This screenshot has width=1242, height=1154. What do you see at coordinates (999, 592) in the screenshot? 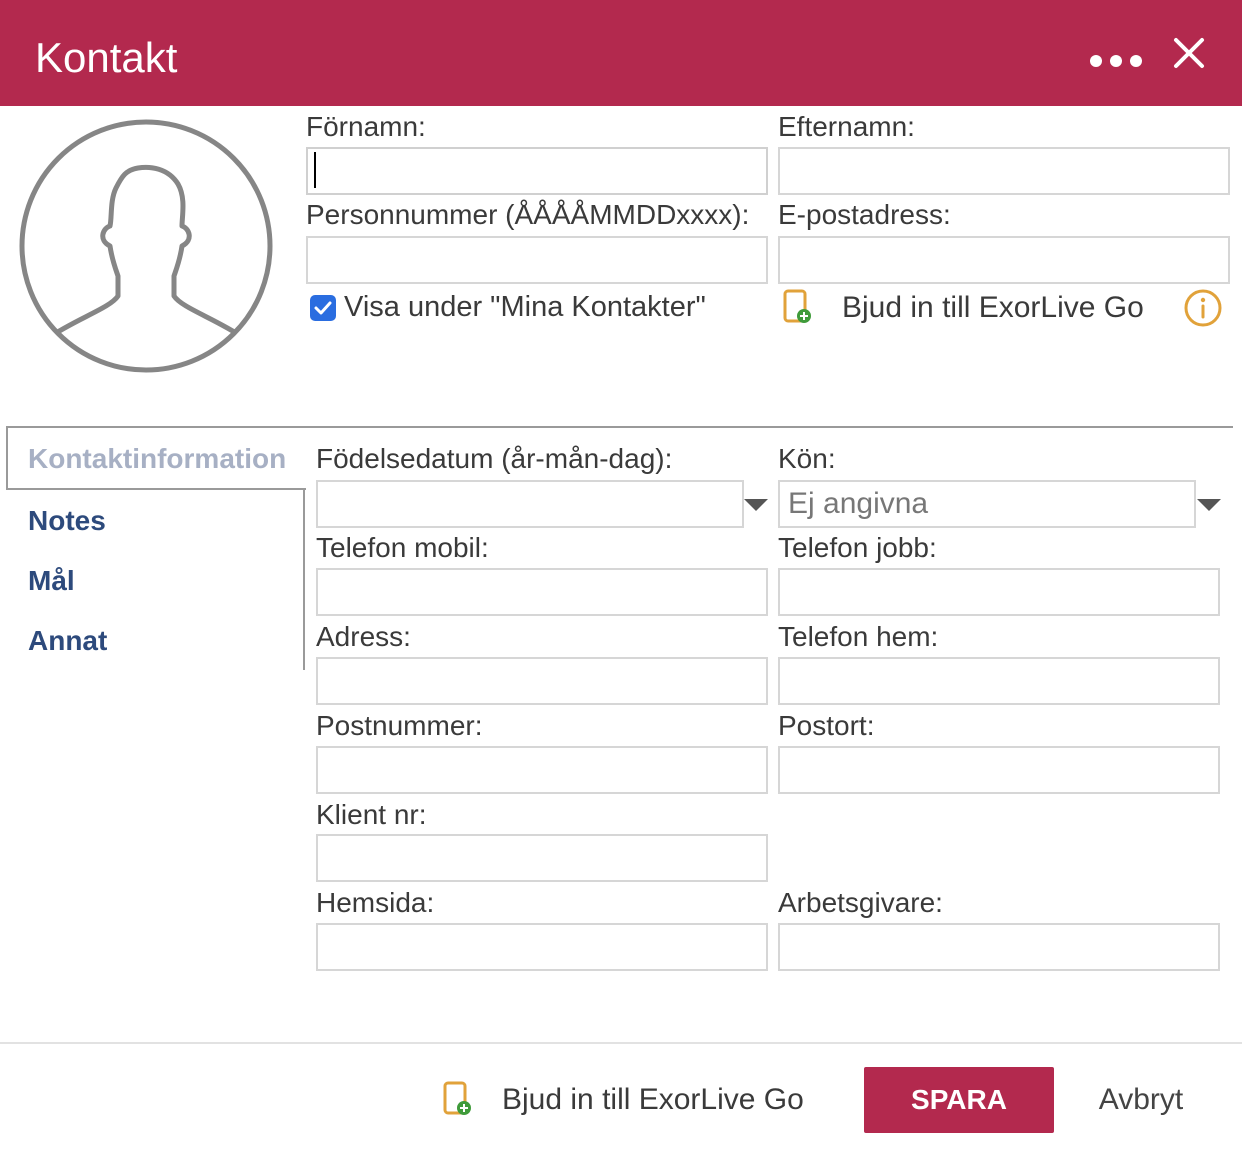
I see `work-phone-input` at bounding box center [999, 592].